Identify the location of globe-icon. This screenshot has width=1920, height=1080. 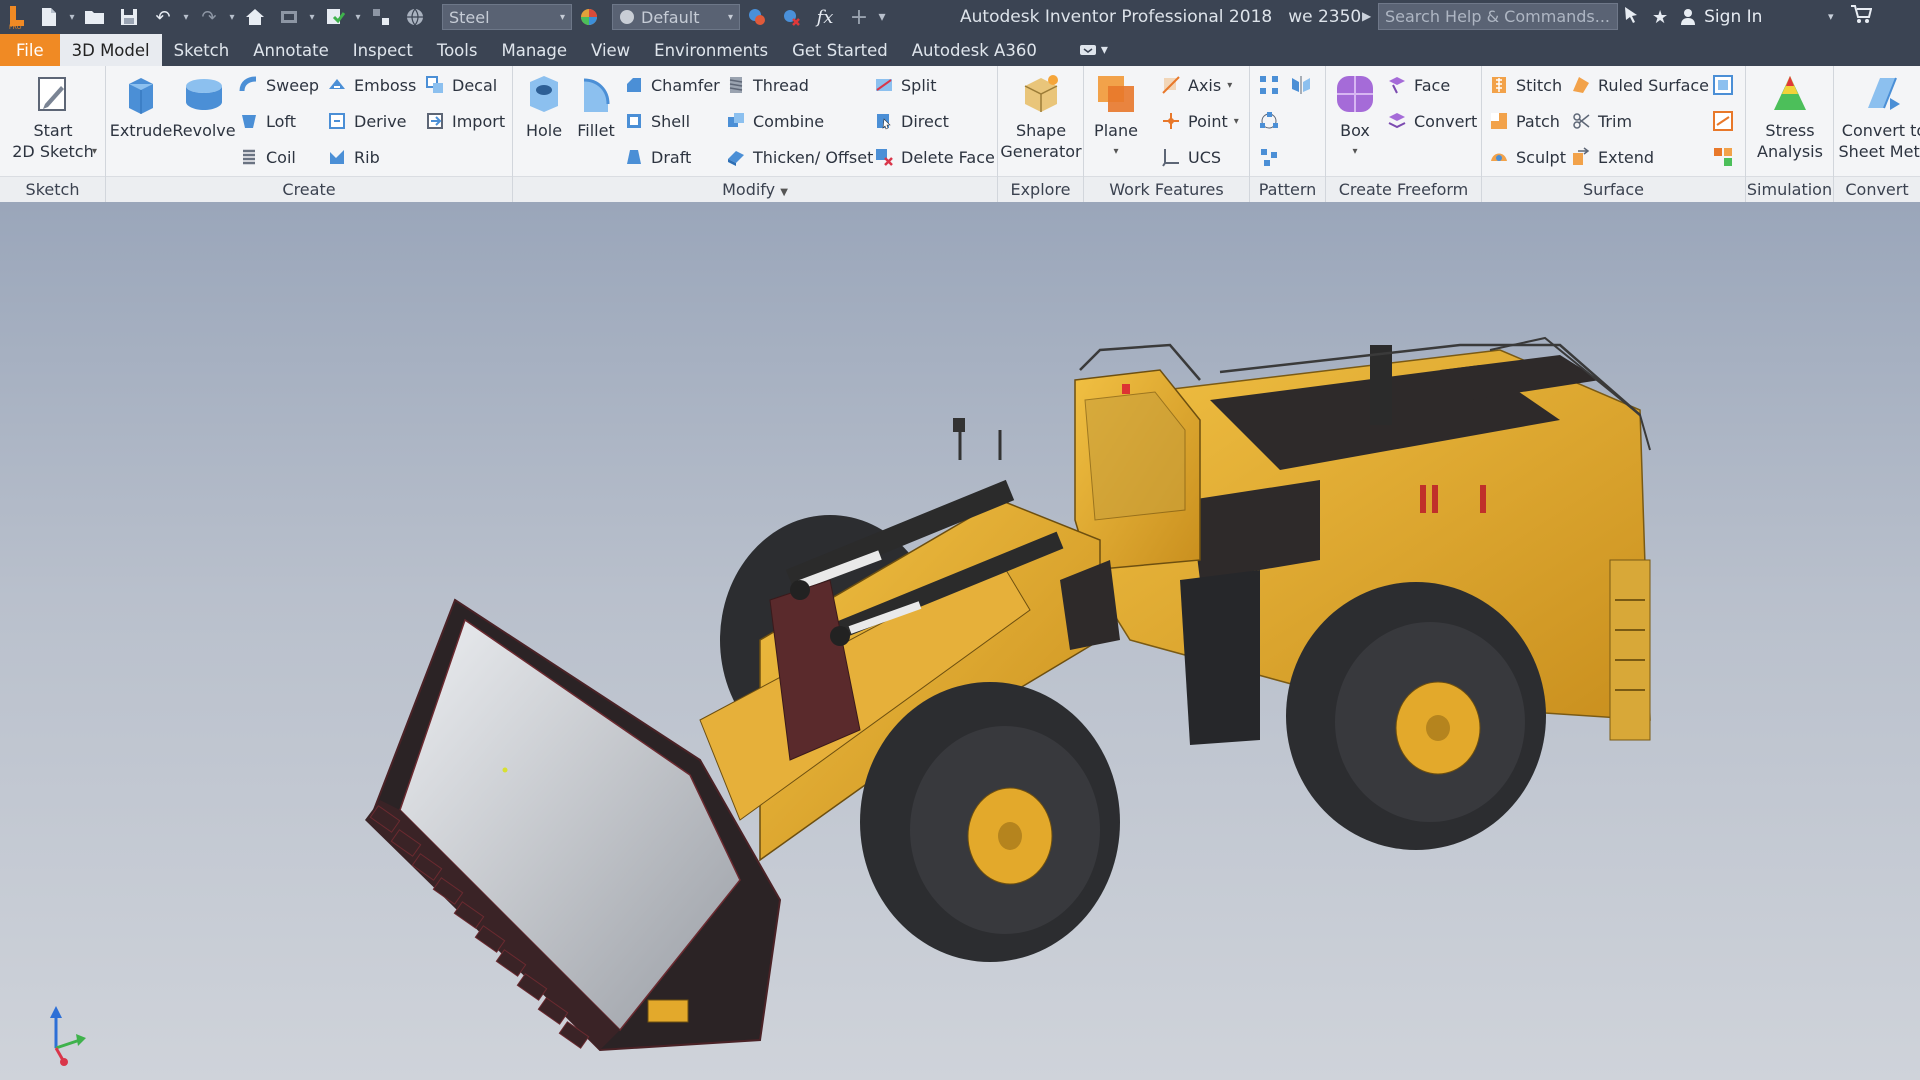
(415, 17).